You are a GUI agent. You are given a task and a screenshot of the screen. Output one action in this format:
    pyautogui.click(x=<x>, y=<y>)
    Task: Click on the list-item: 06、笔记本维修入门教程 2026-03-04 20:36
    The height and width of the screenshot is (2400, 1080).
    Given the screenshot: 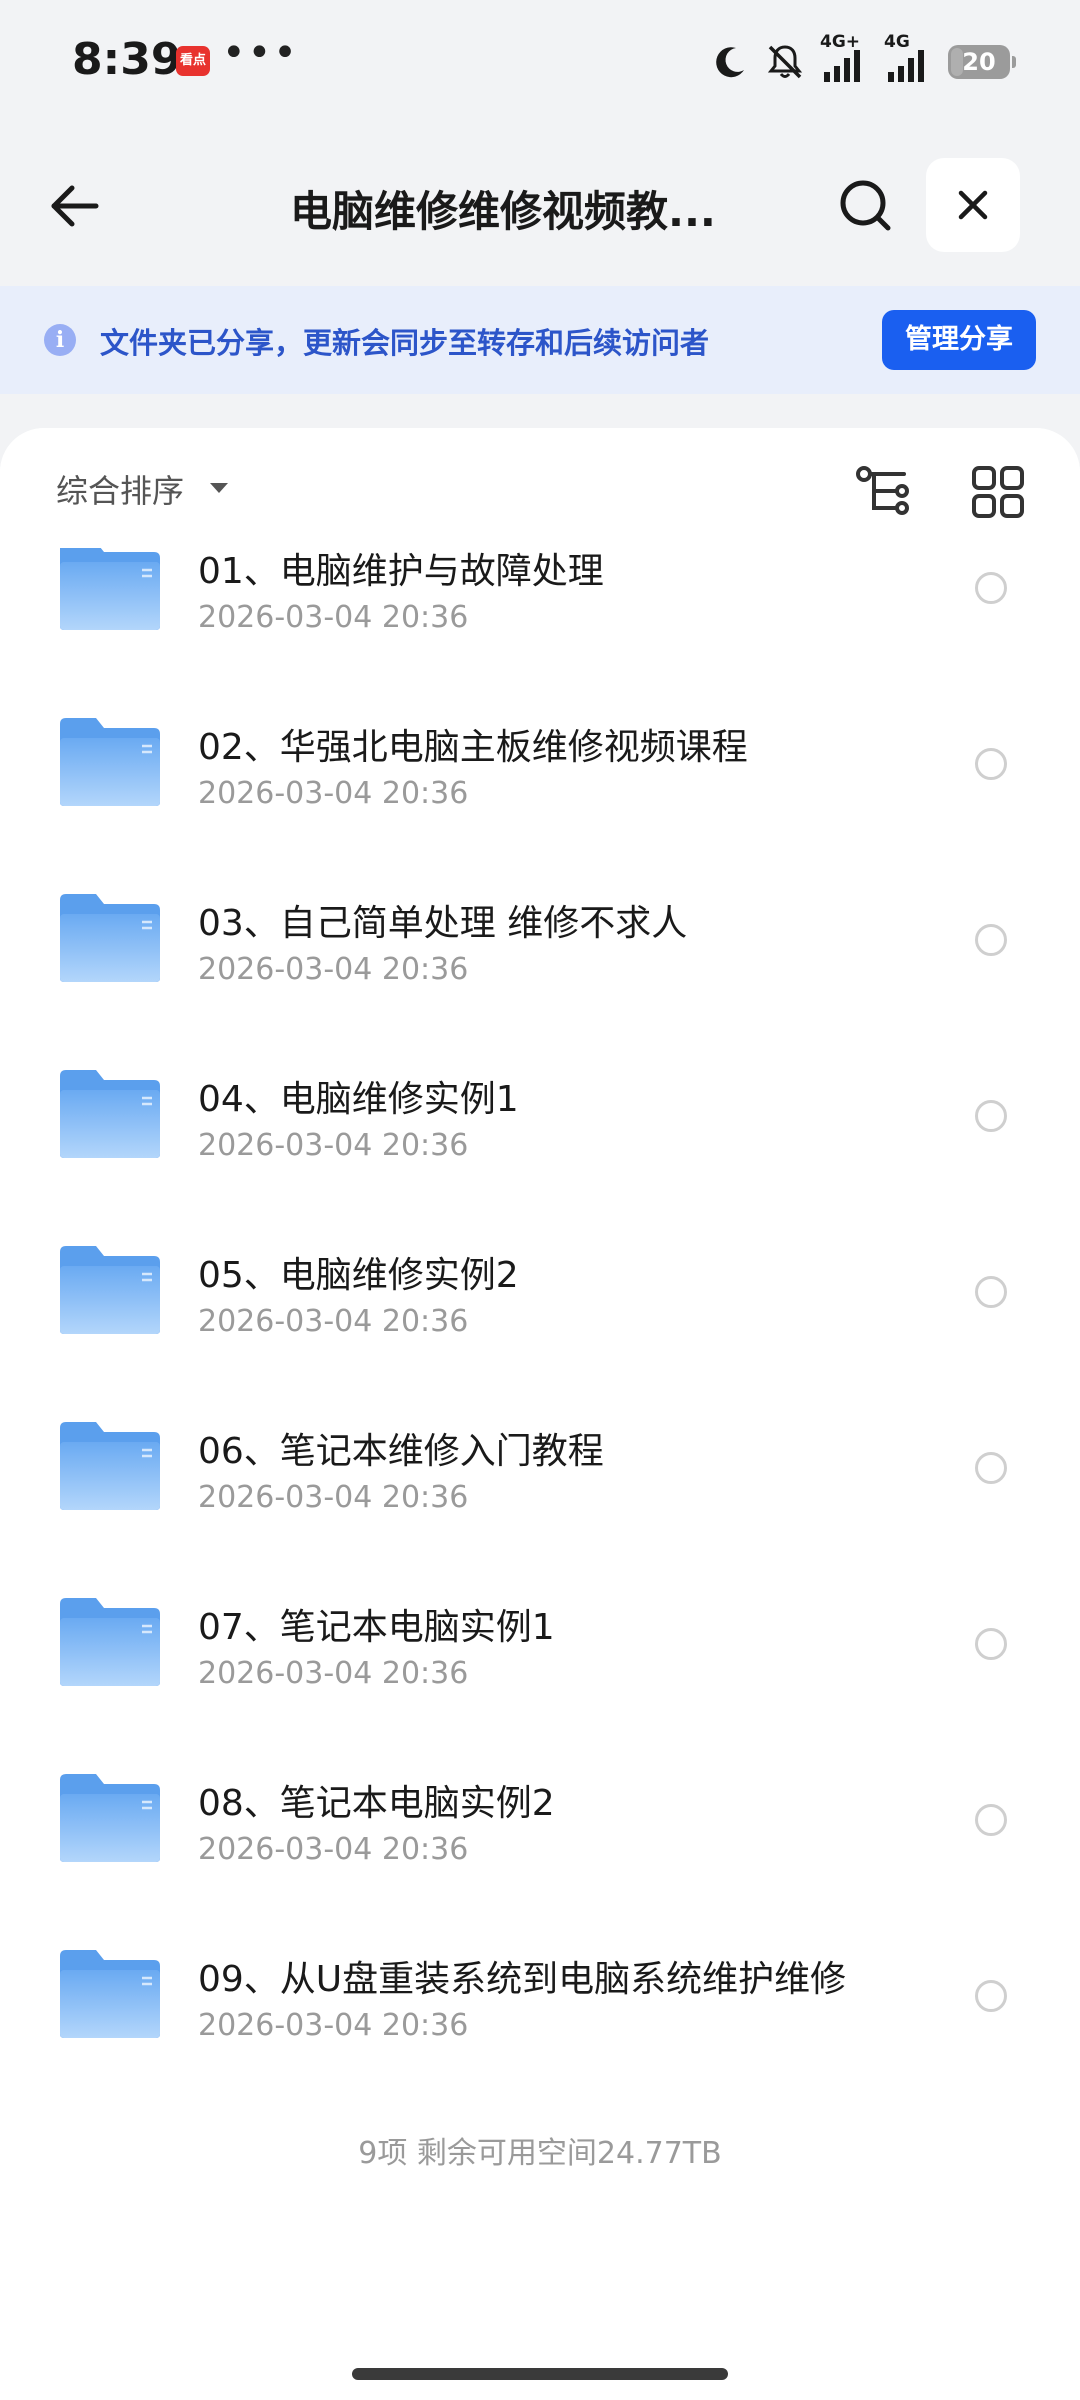 What is the action you would take?
    pyautogui.click(x=540, y=1476)
    